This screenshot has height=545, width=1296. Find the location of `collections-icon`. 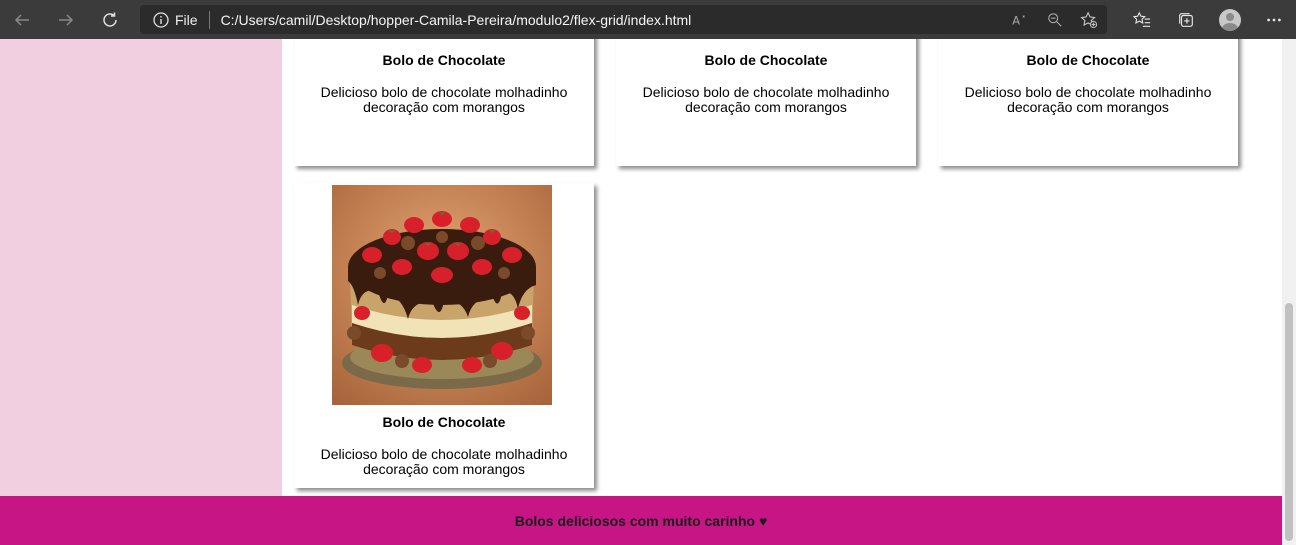

collections-icon is located at coordinates (1186, 19).